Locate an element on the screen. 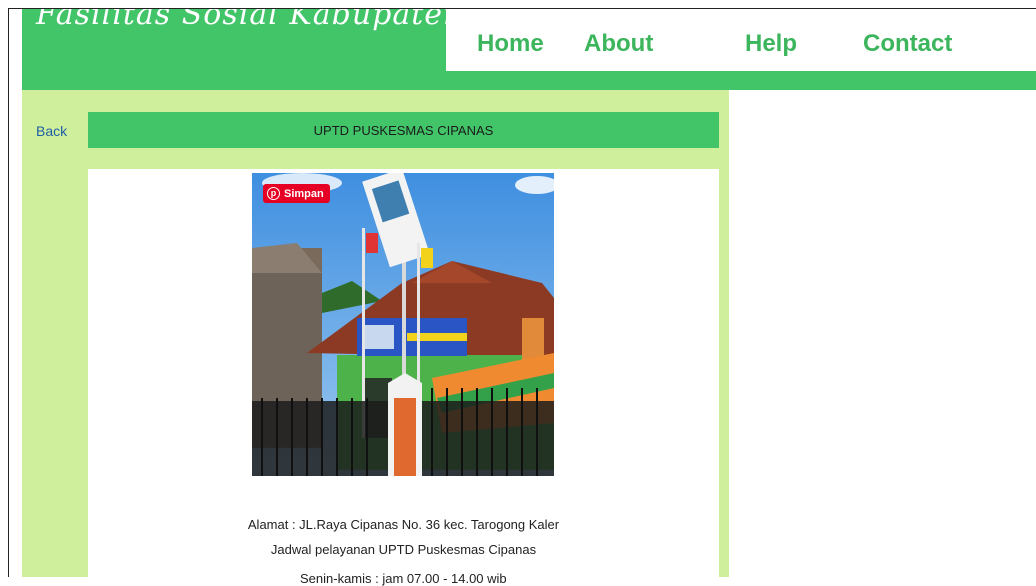 The width and height of the screenshot is (1036, 586). nav-home: Home is located at coordinates (510, 44).